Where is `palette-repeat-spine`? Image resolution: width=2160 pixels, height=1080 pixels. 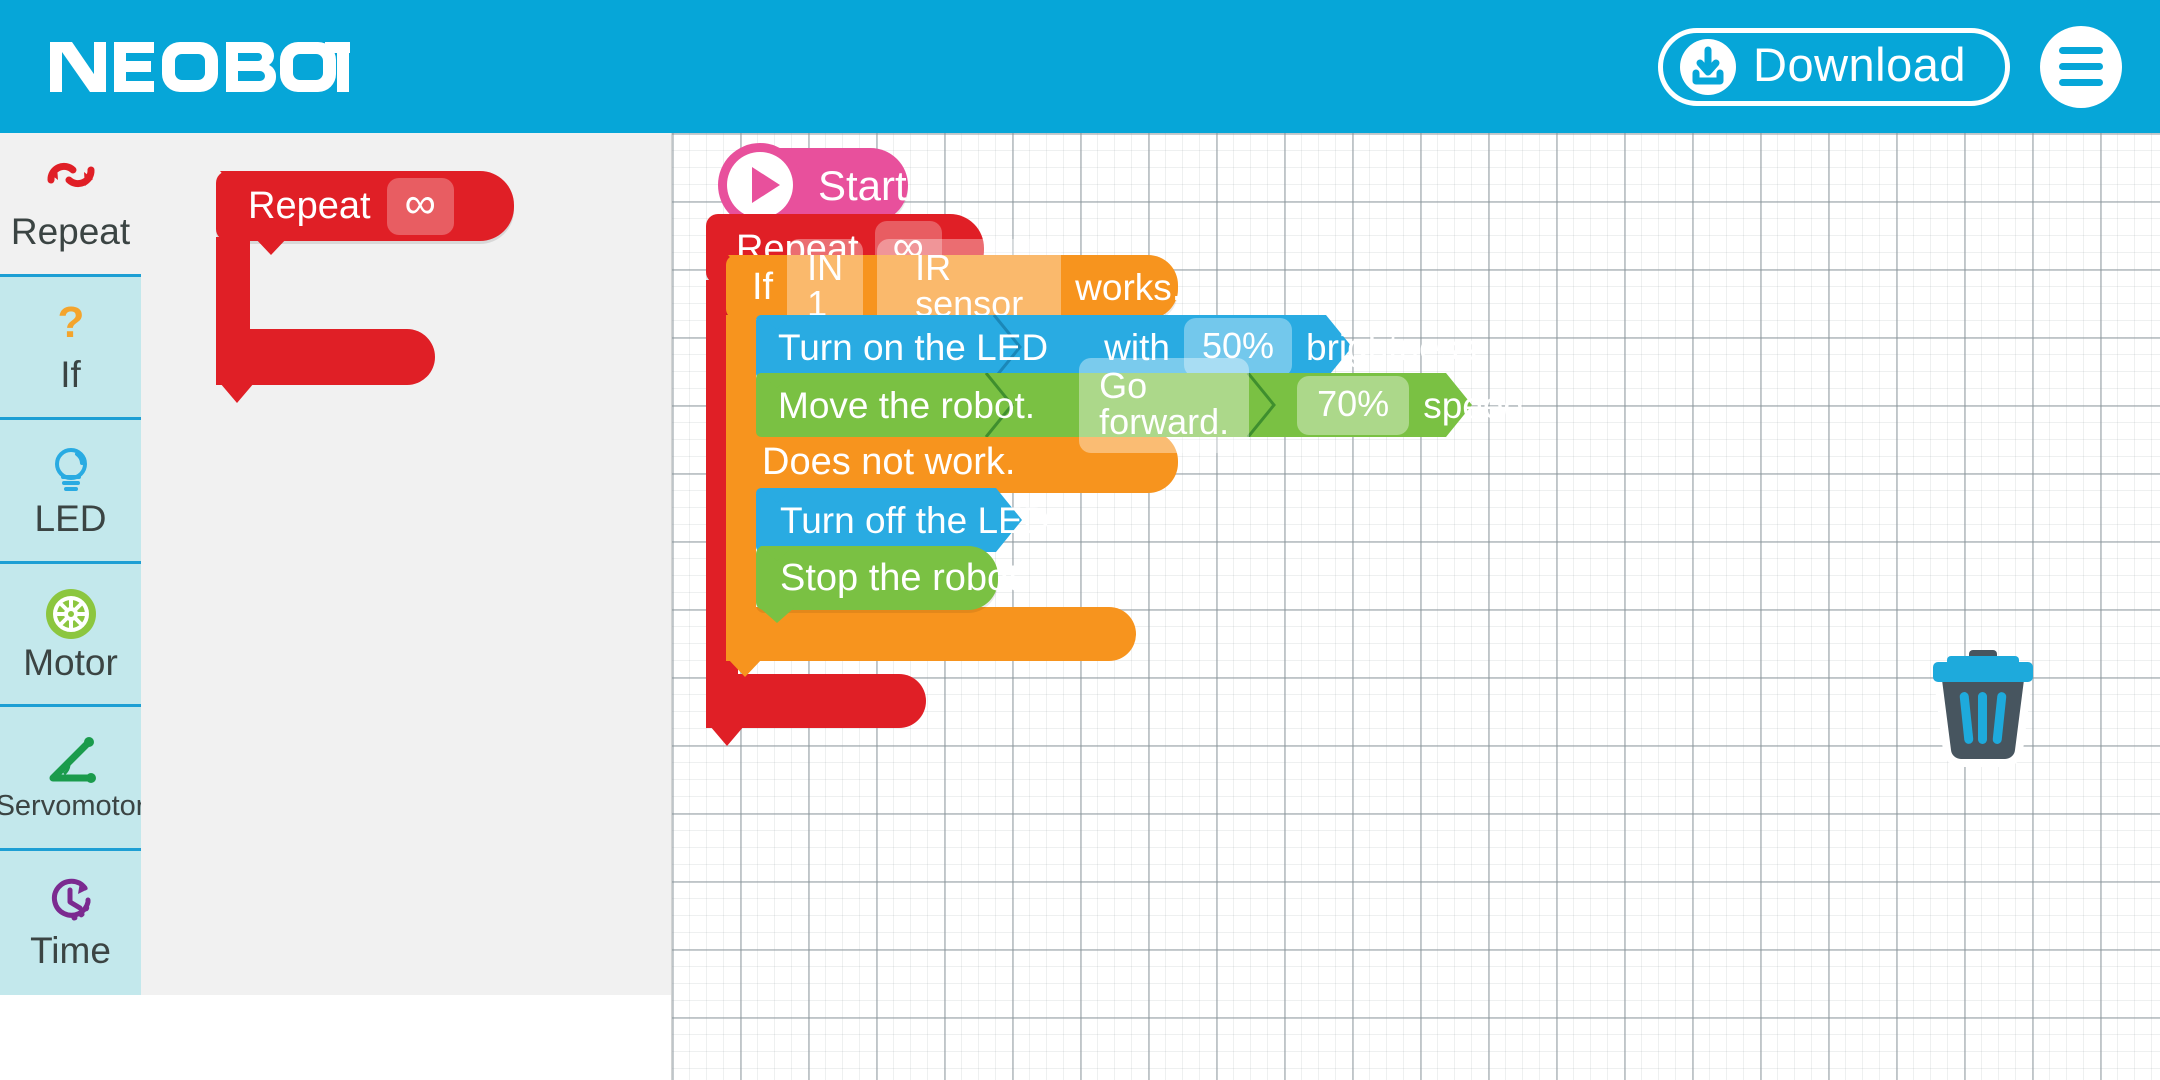 palette-repeat-spine is located at coordinates (233, 286).